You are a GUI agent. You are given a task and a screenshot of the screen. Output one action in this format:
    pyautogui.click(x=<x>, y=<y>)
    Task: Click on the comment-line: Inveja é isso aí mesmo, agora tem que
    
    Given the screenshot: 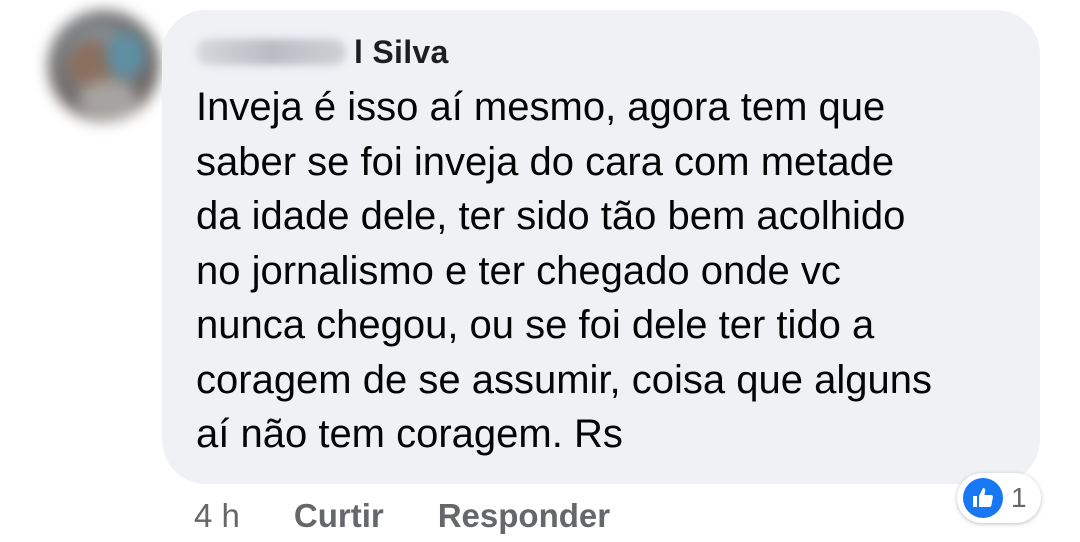 What is the action you would take?
    pyautogui.click(x=541, y=107)
    